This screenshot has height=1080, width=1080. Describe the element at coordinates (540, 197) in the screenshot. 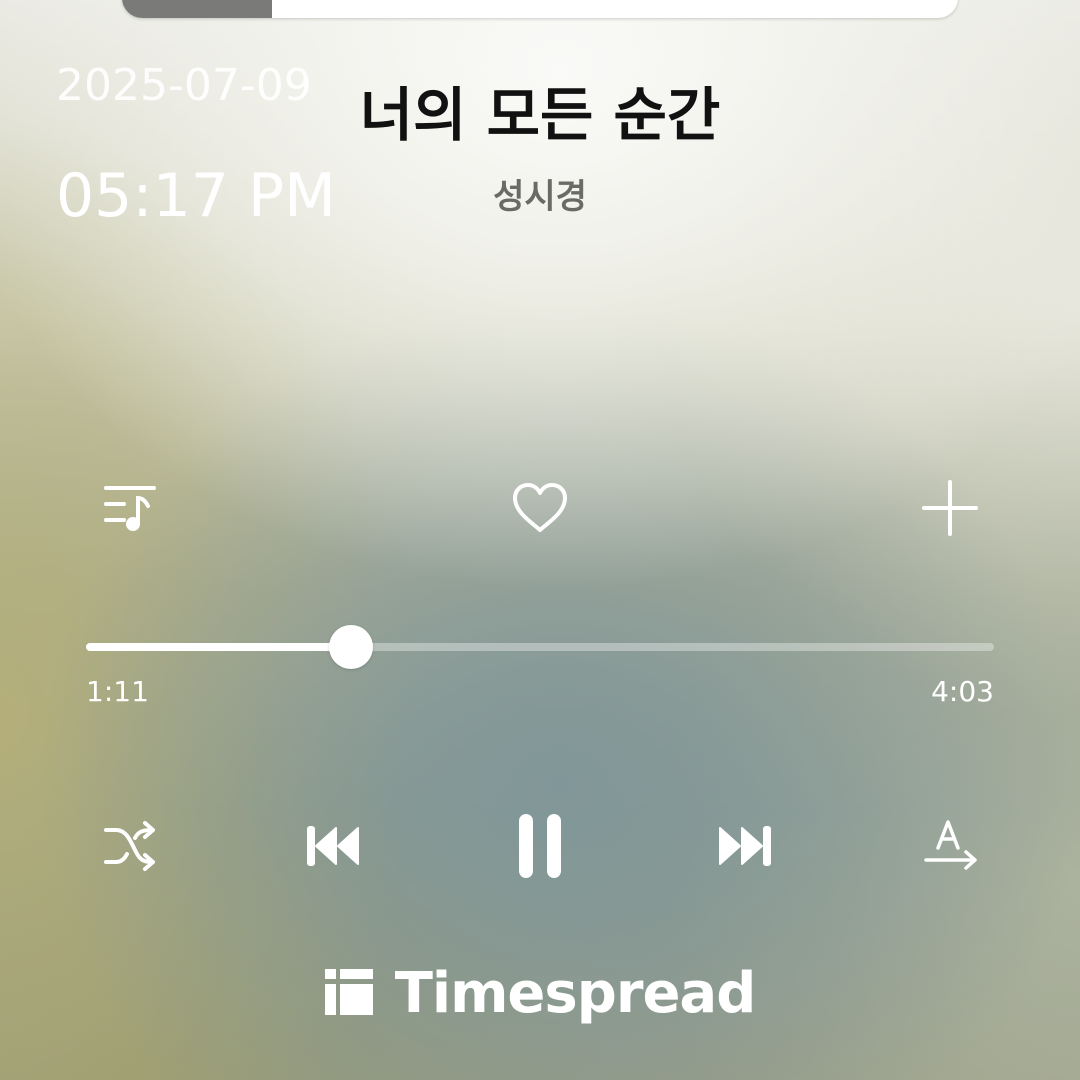

I see `song-artist: 성시경` at that location.